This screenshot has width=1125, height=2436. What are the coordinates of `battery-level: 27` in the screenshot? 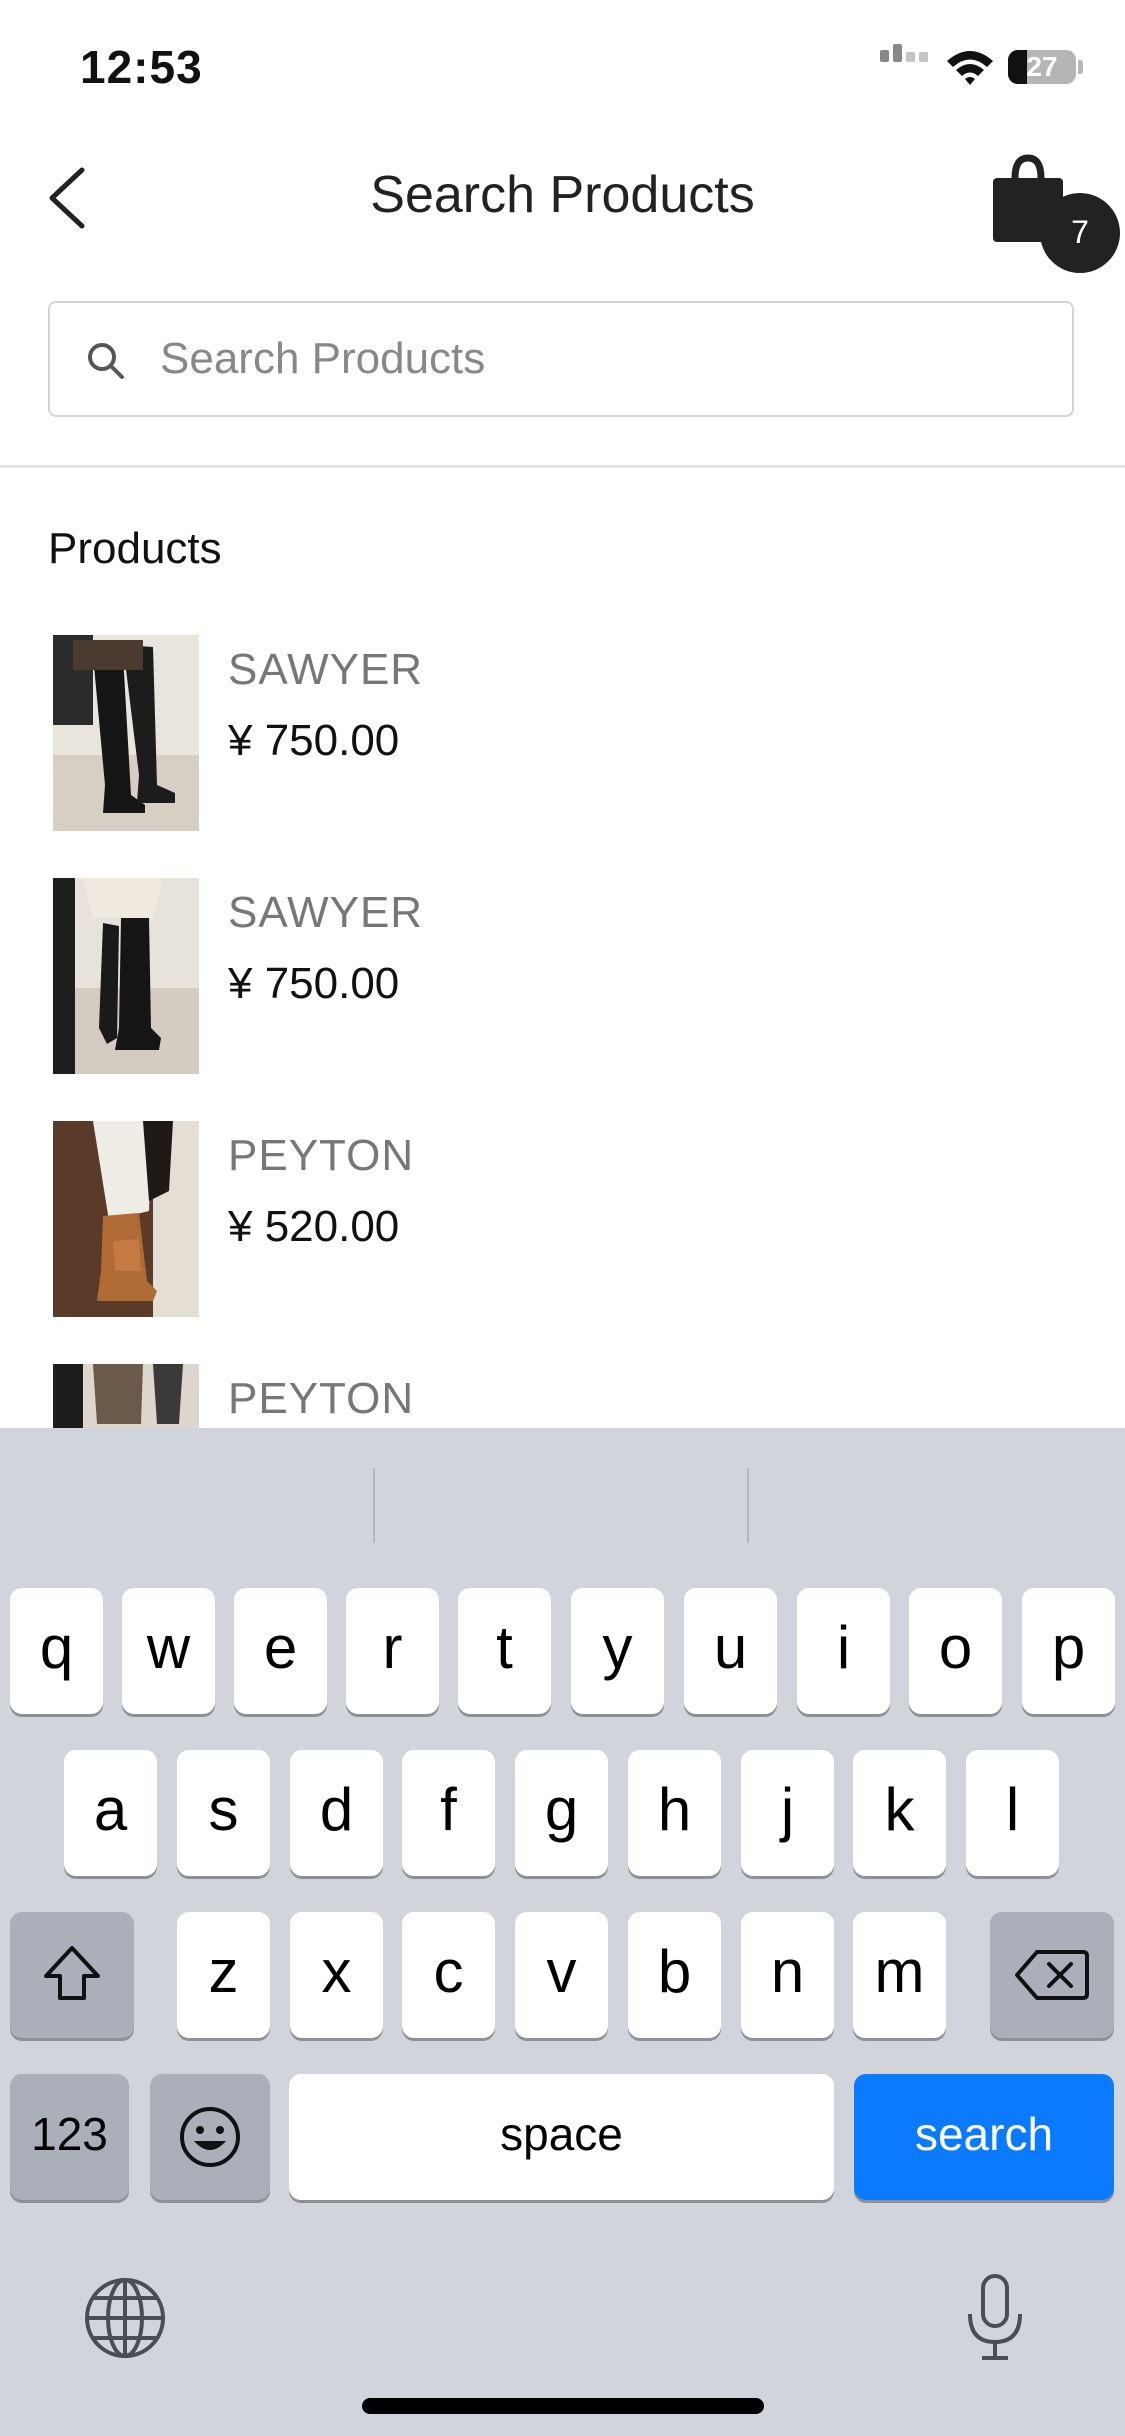 It's located at (1042, 66).